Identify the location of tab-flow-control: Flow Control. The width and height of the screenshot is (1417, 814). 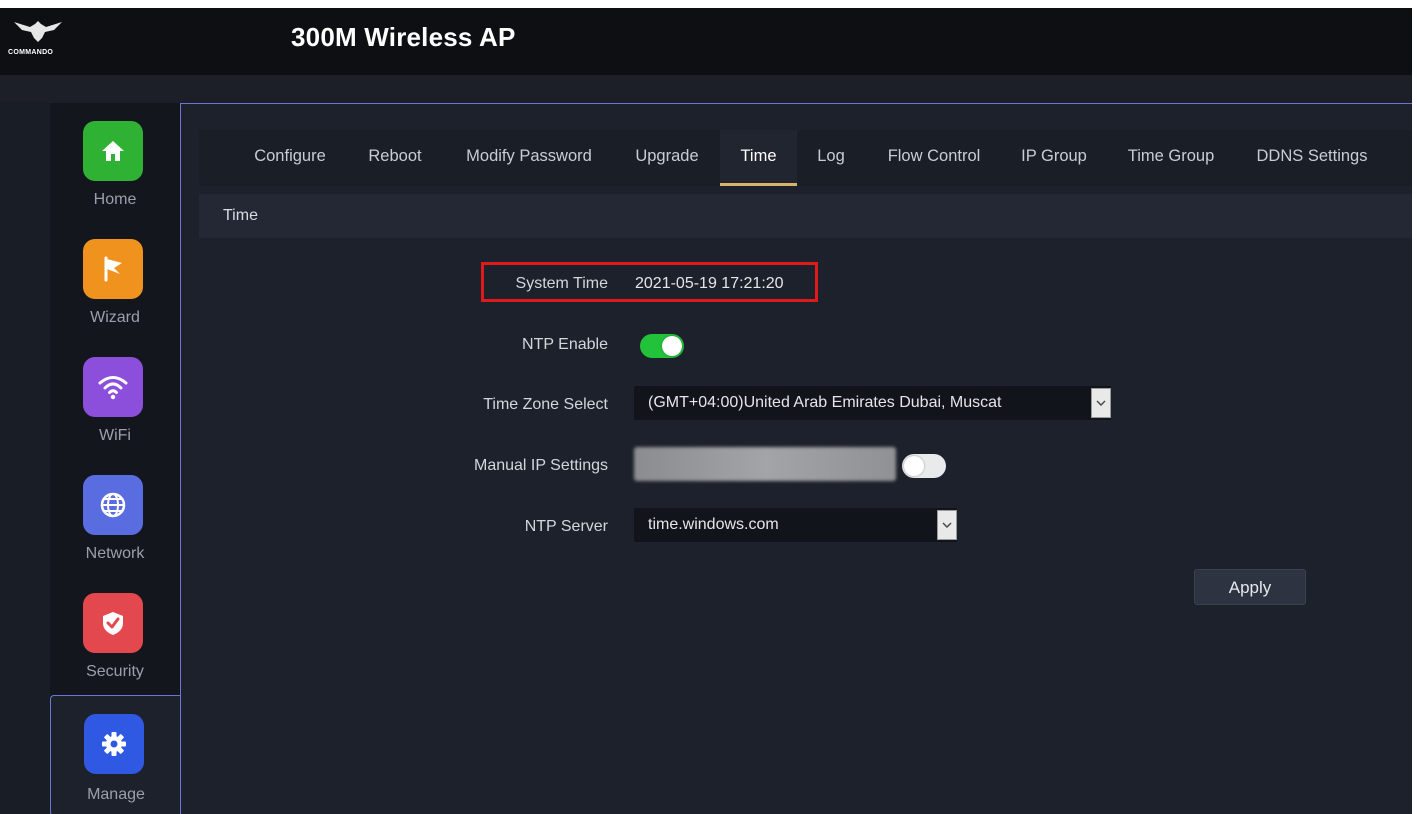
(934, 158).